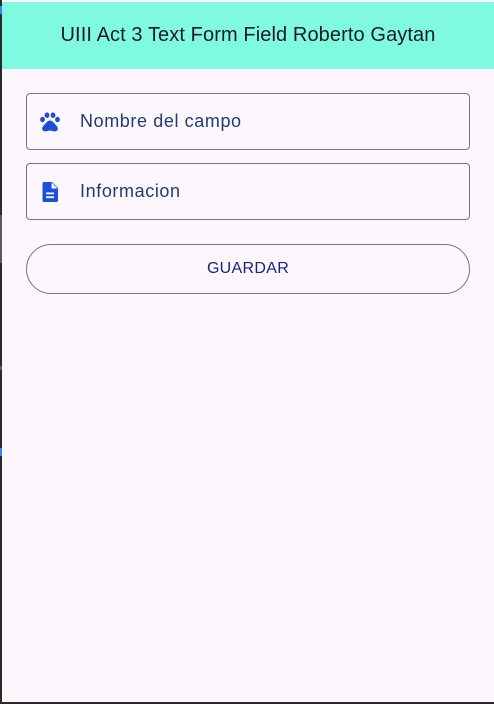 The width and height of the screenshot is (494, 704). Describe the element at coordinates (260, 121) in the screenshot. I see `name-input` at that location.